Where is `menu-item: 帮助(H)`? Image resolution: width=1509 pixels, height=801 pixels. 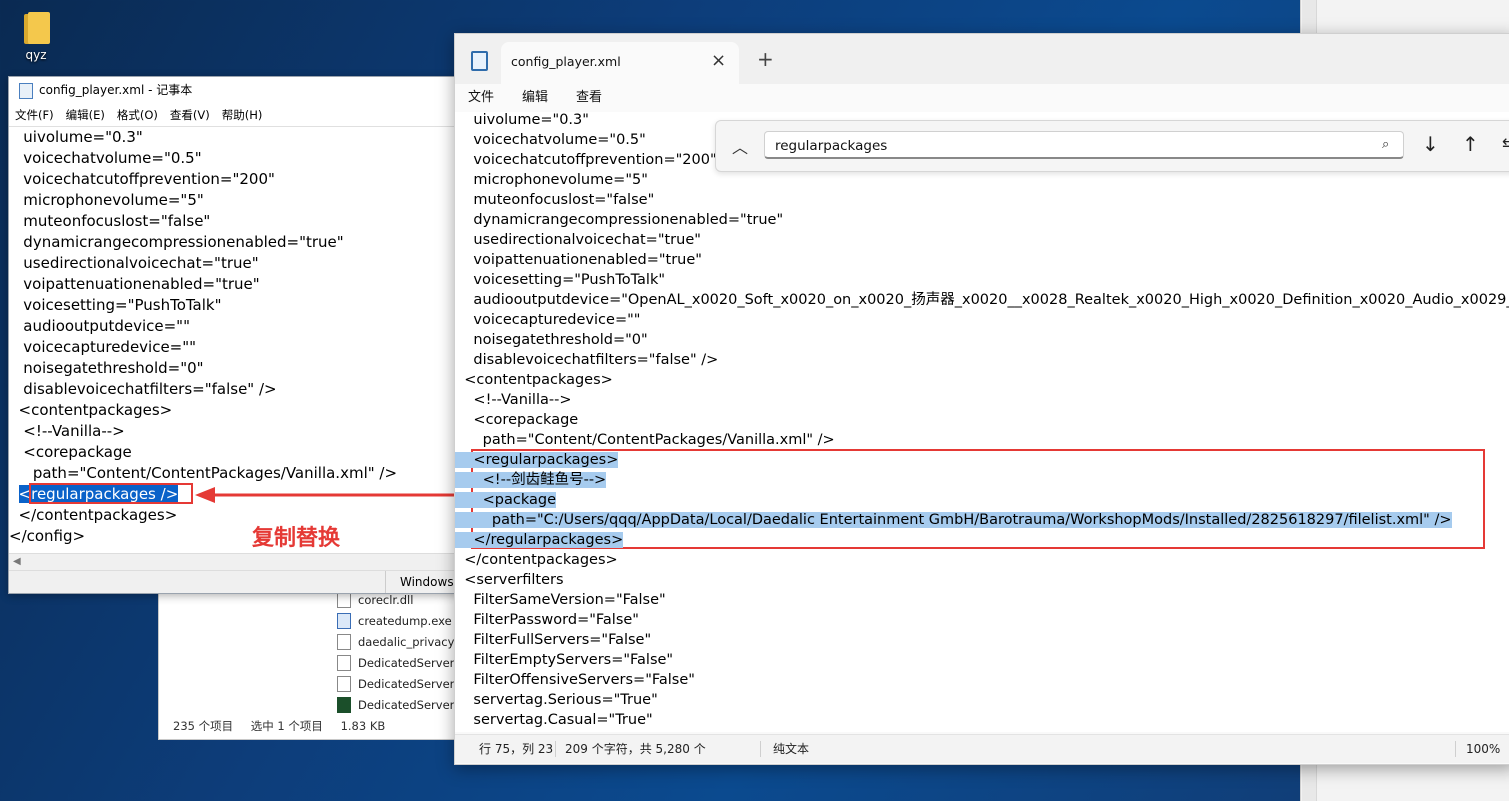 menu-item: 帮助(H) is located at coordinates (242, 115).